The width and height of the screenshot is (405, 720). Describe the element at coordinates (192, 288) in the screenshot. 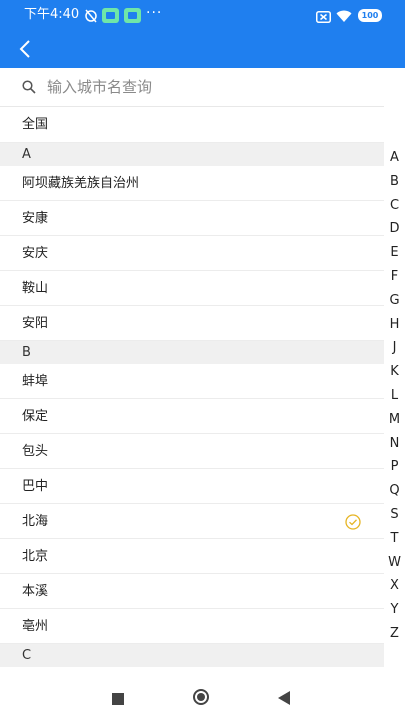

I see `city-item: 鞍山` at that location.